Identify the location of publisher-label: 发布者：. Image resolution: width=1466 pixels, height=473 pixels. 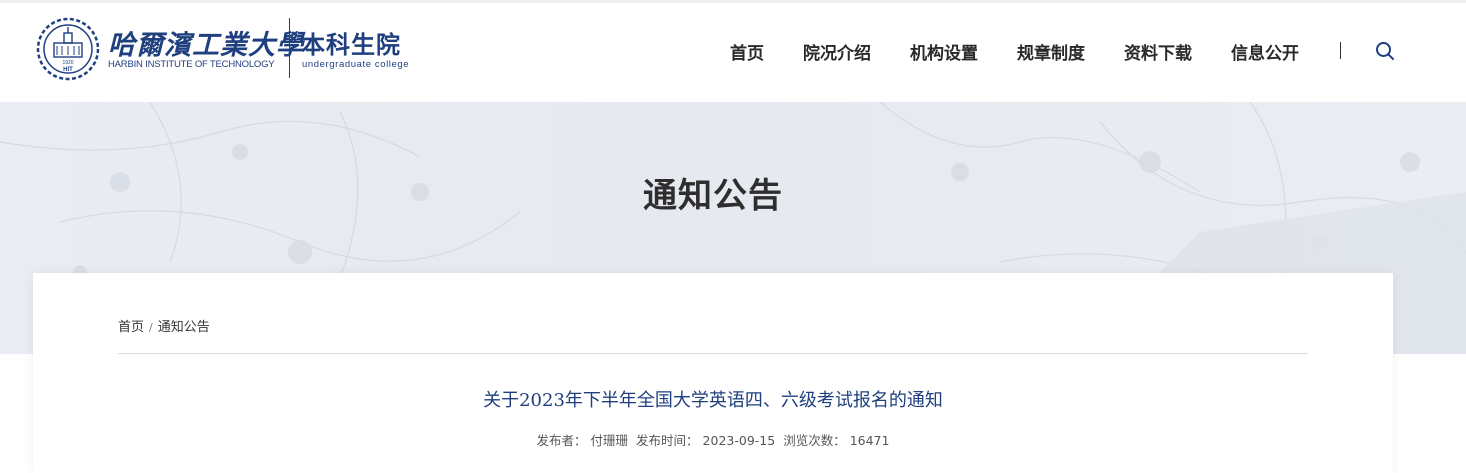
(561, 440).